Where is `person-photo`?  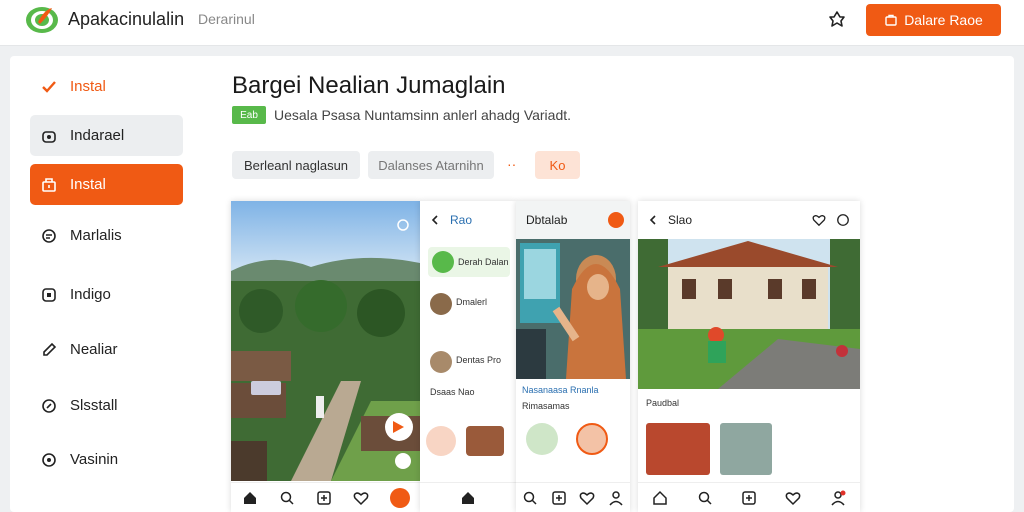
person-photo is located at coordinates (573, 309).